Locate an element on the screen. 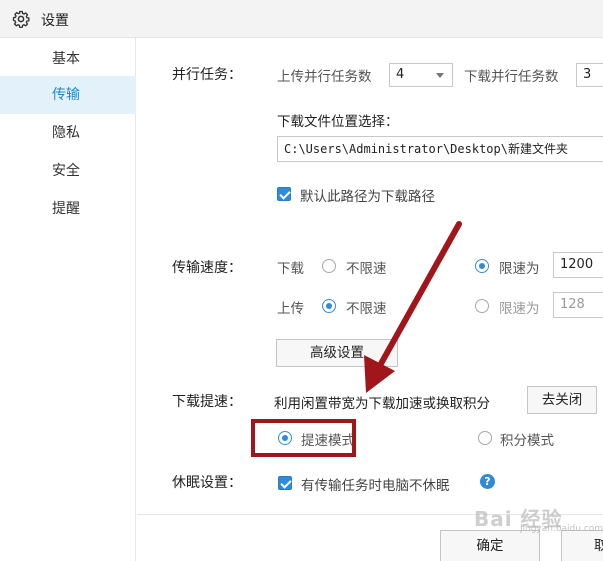 This screenshot has height=561, width=603. download-parallel-label: 下载并行任务数 is located at coordinates (511, 77).